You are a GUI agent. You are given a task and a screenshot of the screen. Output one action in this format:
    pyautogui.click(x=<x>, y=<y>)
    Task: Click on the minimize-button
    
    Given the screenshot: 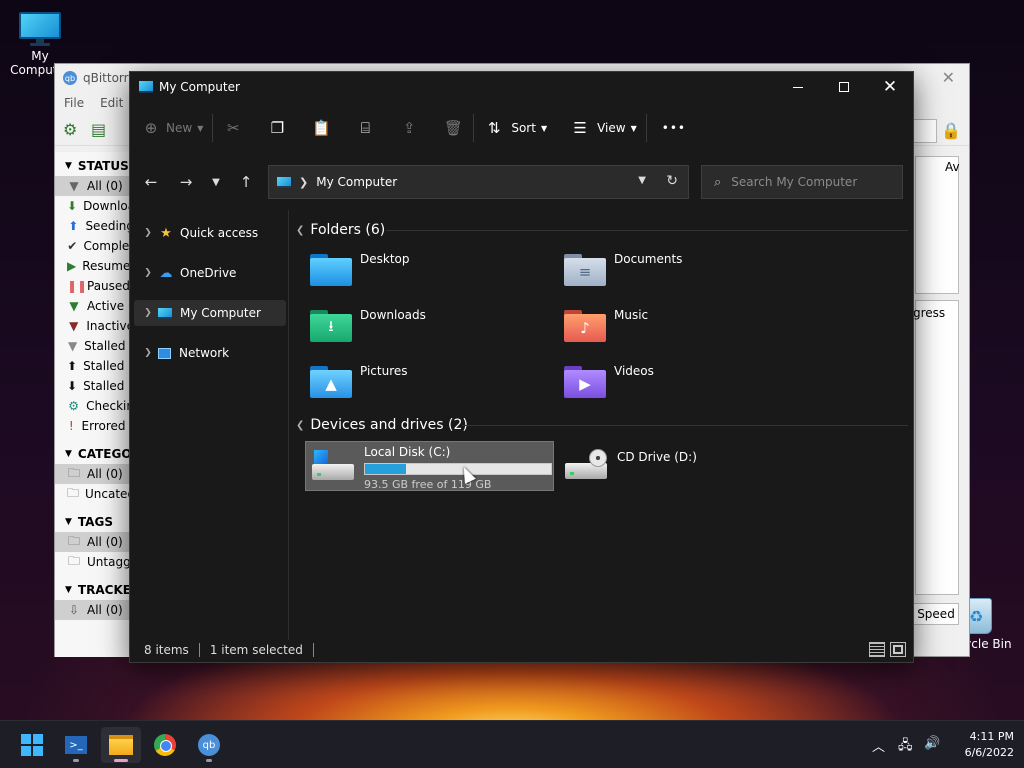 What is the action you would take?
    pyautogui.click(x=798, y=87)
    